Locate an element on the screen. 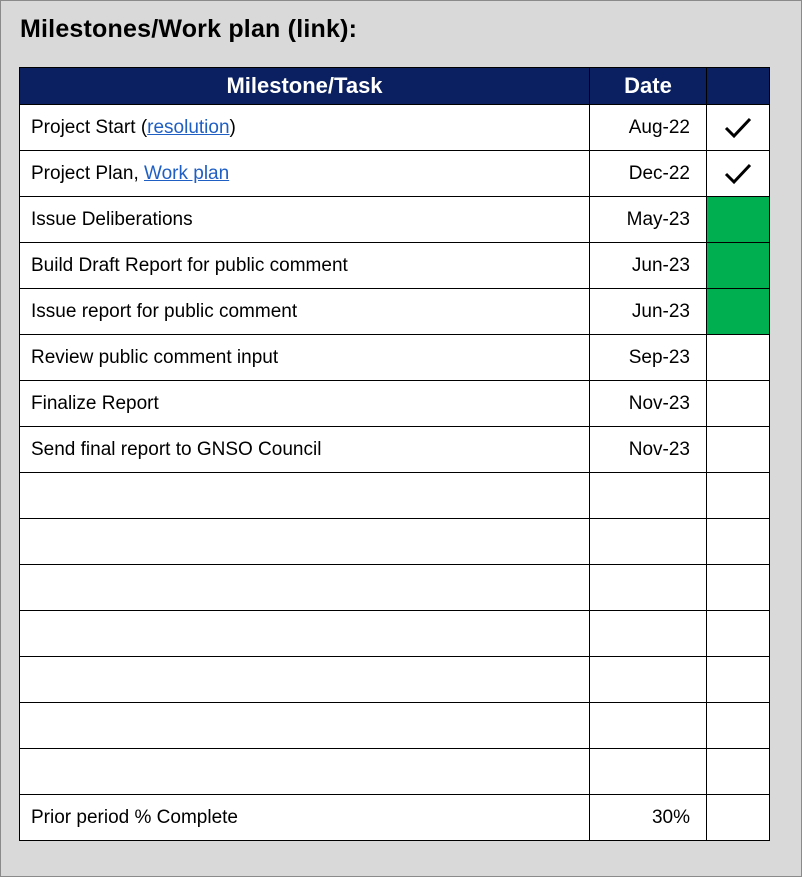 The width and height of the screenshot is (802, 877). panel-title: Milestones/Work plan (link): is located at coordinates (189, 29).